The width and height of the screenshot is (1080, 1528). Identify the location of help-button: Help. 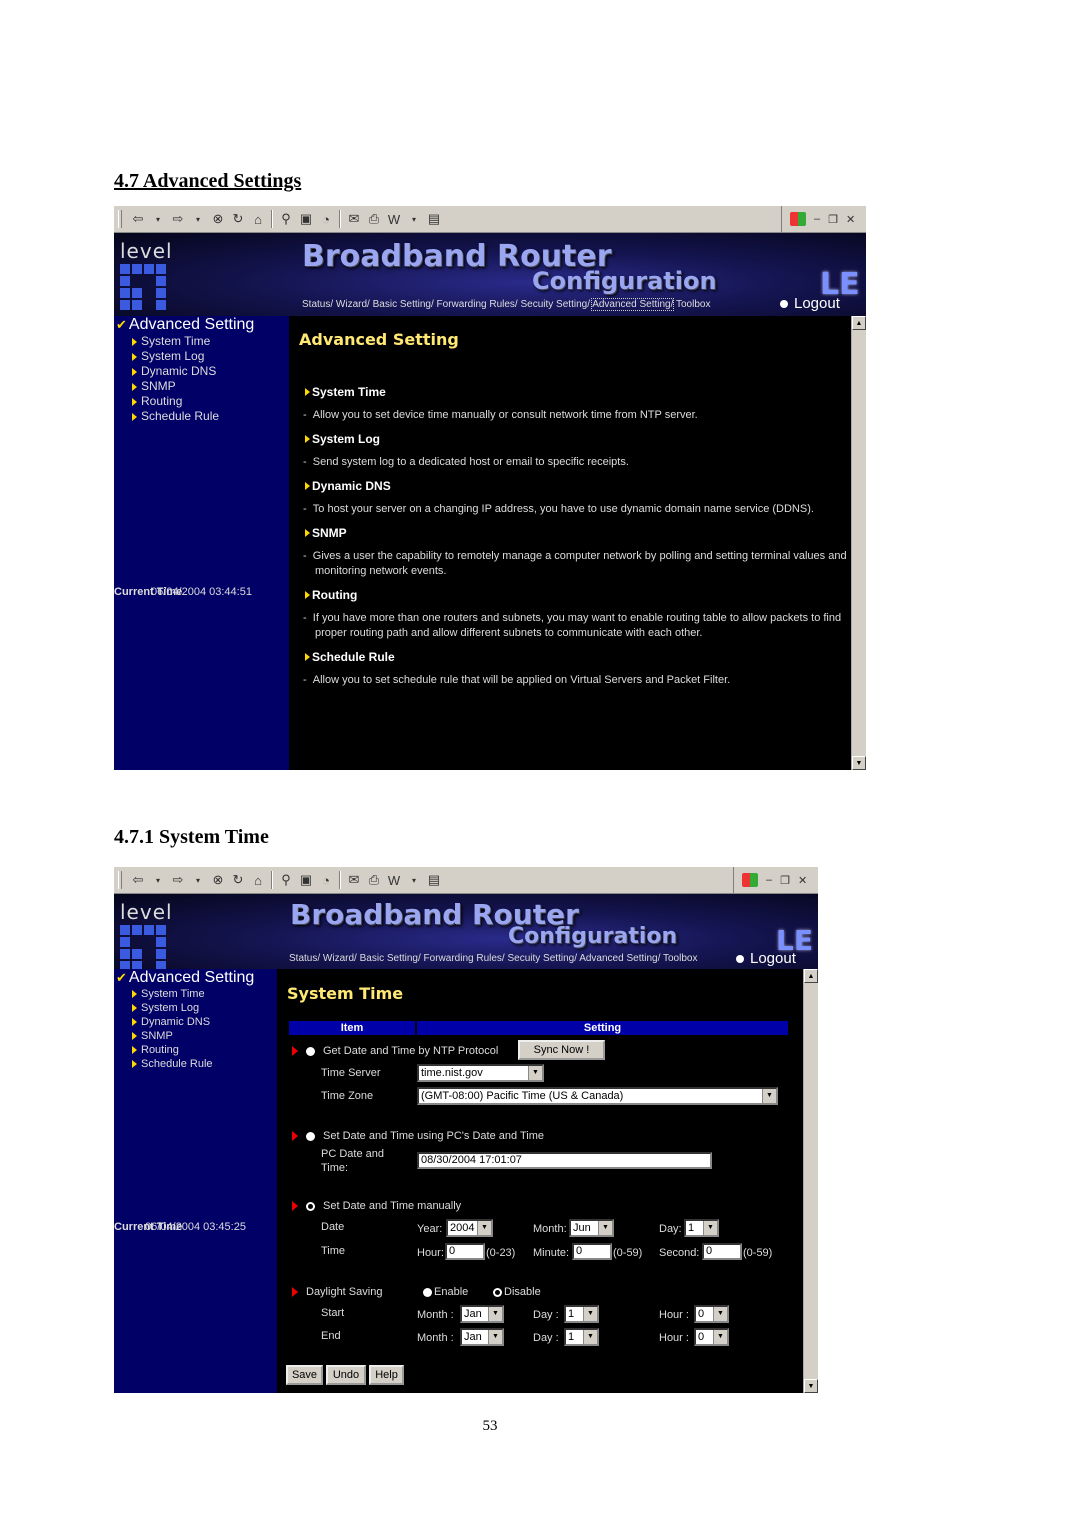
(386, 1375).